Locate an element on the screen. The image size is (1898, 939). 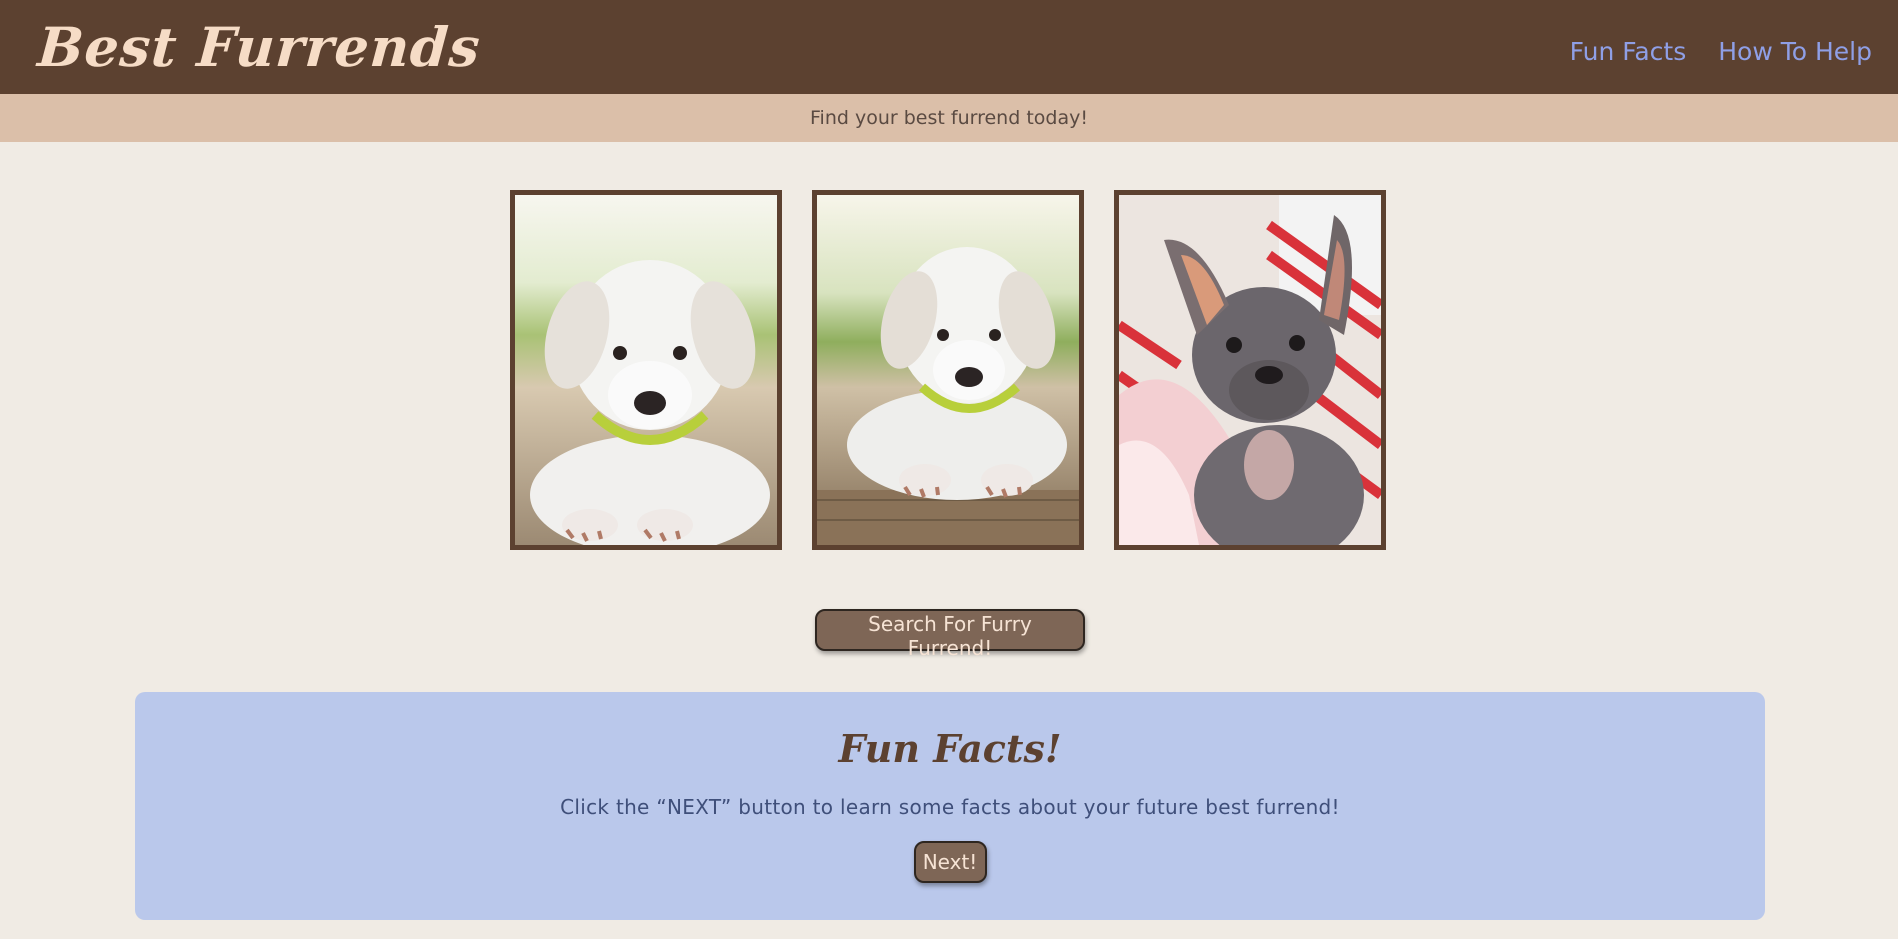
french-bulldog-image is located at coordinates (1250, 370).